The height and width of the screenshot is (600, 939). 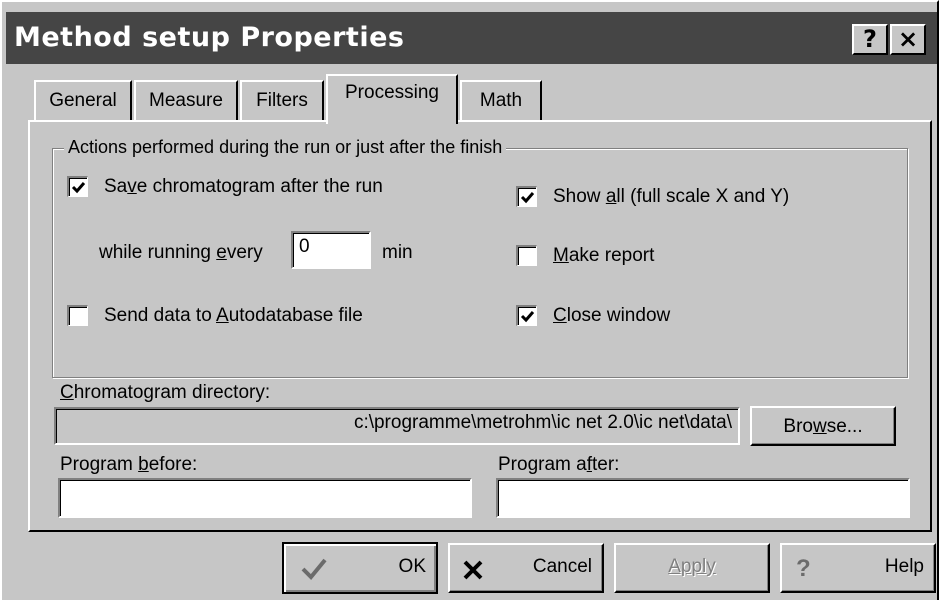 I want to click on ok-button: OK, so click(x=360, y=568).